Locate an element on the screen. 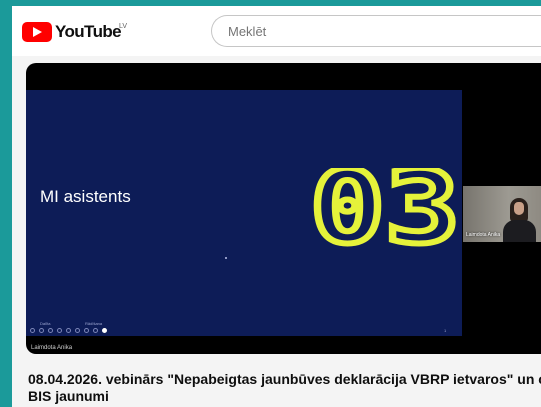 The width and height of the screenshot is (541, 407). slide-menu-icon is located at coordinates (68, 330).